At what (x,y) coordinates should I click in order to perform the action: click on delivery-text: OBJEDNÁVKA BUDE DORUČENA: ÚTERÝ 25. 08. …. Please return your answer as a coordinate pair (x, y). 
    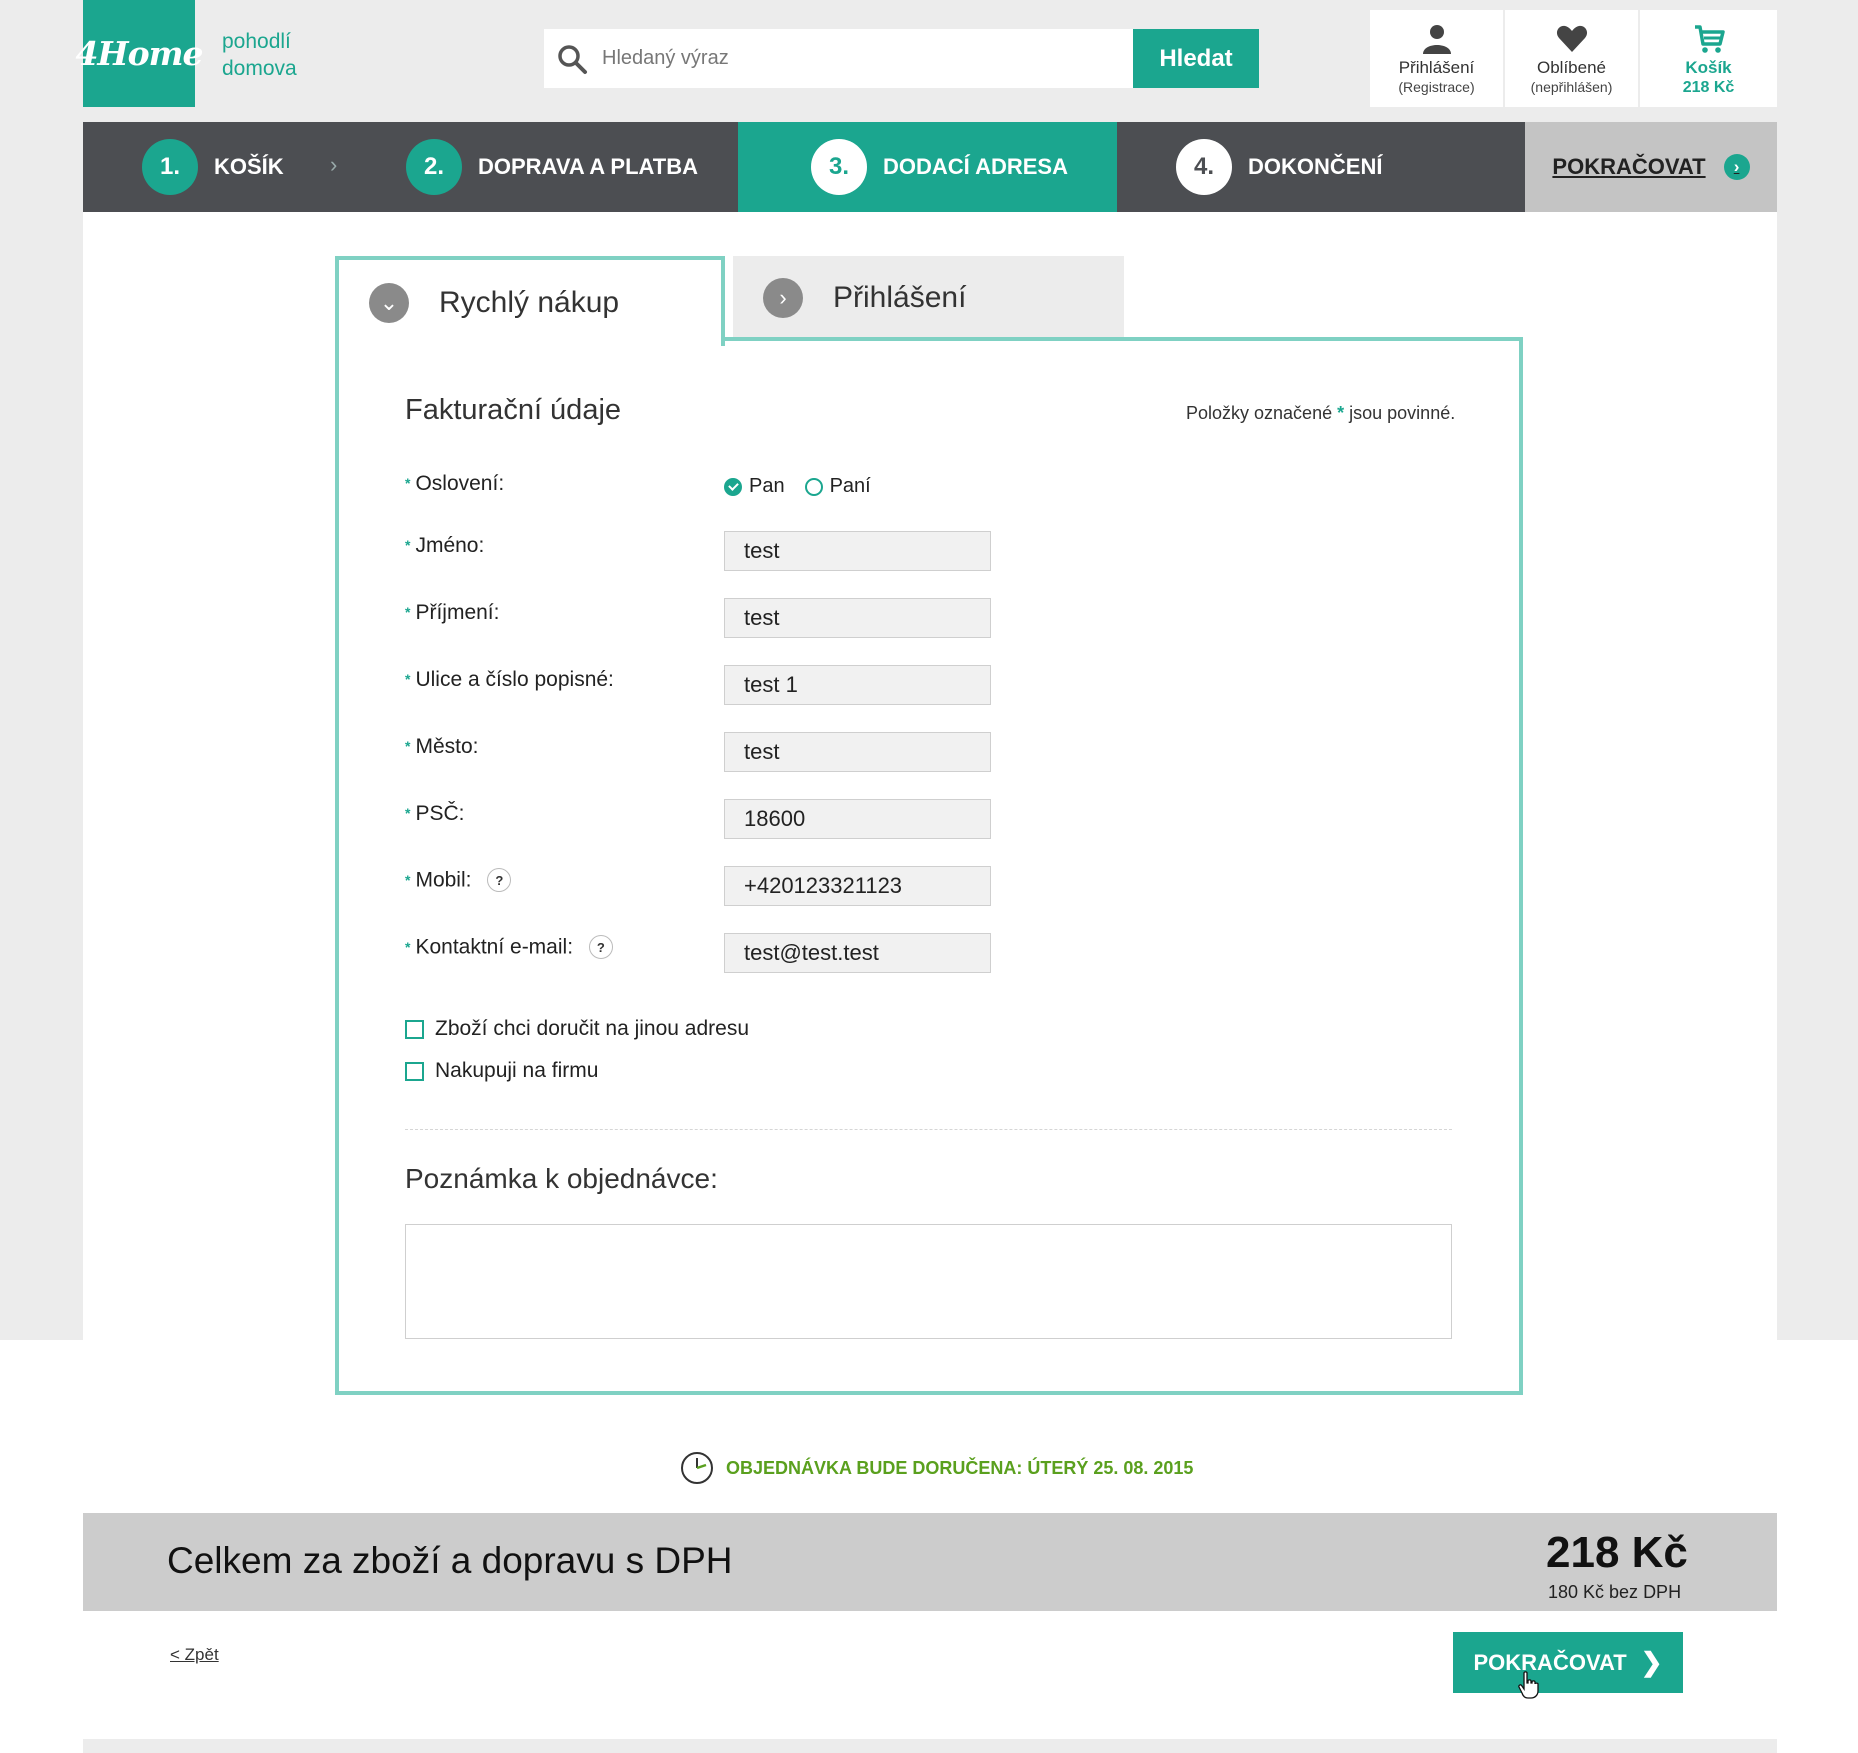
    Looking at the image, I should click on (960, 1467).